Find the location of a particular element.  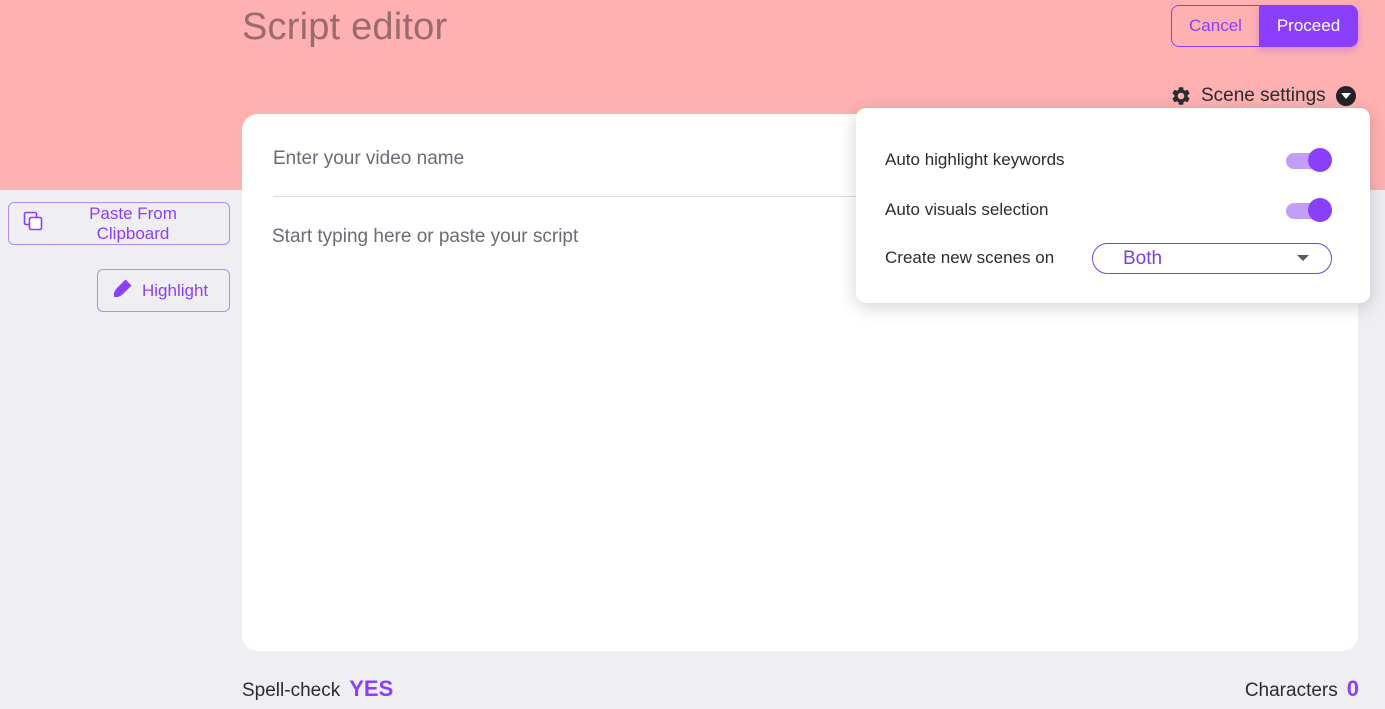

scene-settings-toggle: Scene settings is located at coordinates (1262, 96).